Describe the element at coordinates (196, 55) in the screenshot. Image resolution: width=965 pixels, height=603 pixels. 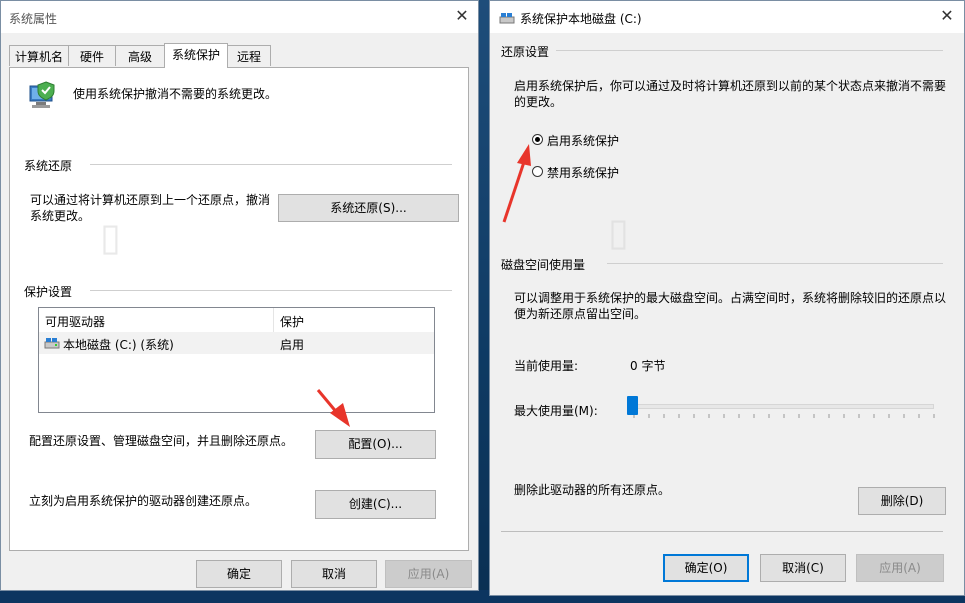
I see `tab-system-protection: 系统保护` at that location.